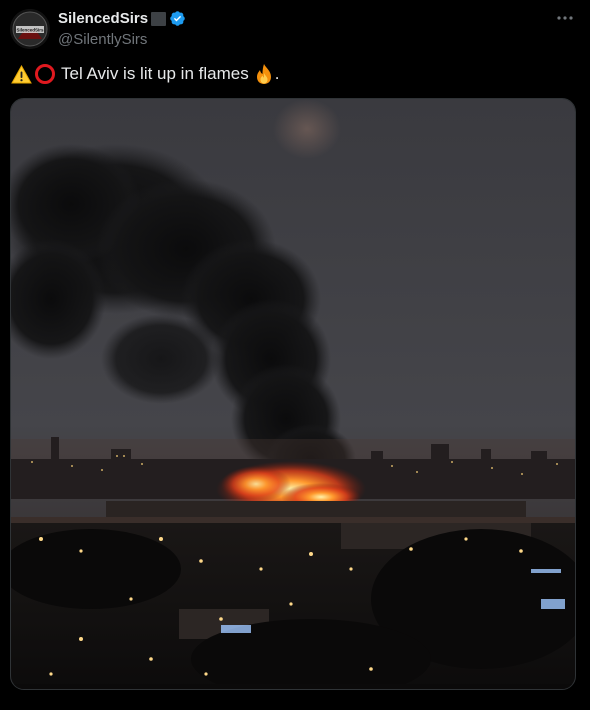 The height and width of the screenshot is (710, 590). I want to click on red-circle-emoji-icon, so click(45, 74).